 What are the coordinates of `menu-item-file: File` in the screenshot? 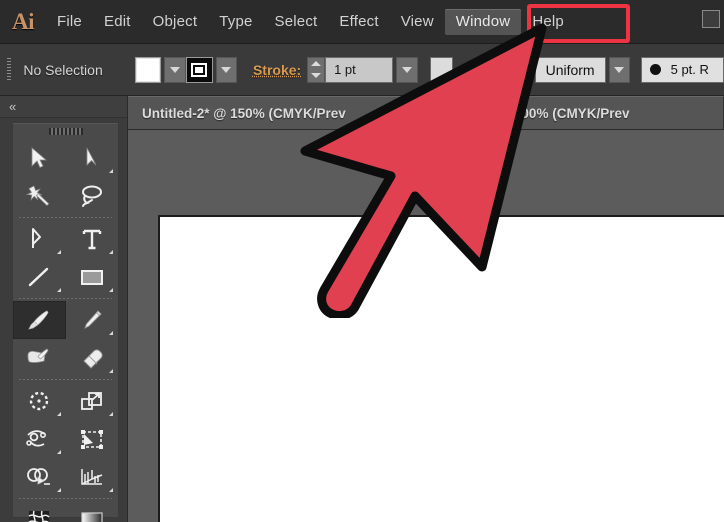 It's located at (69, 22).